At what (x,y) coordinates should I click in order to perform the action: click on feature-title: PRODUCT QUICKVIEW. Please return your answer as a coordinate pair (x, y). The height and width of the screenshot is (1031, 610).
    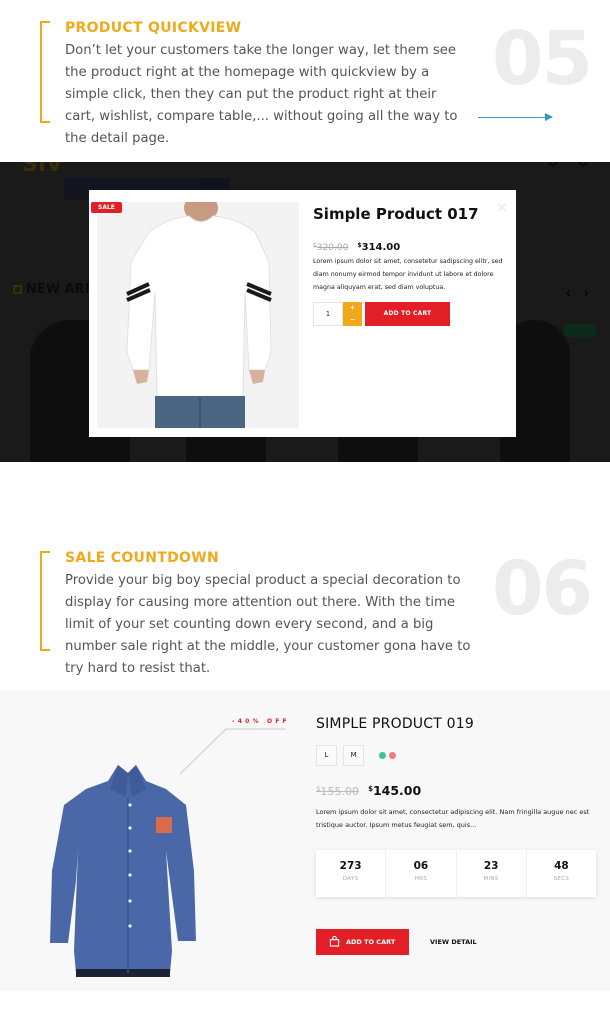
    Looking at the image, I should click on (153, 28).